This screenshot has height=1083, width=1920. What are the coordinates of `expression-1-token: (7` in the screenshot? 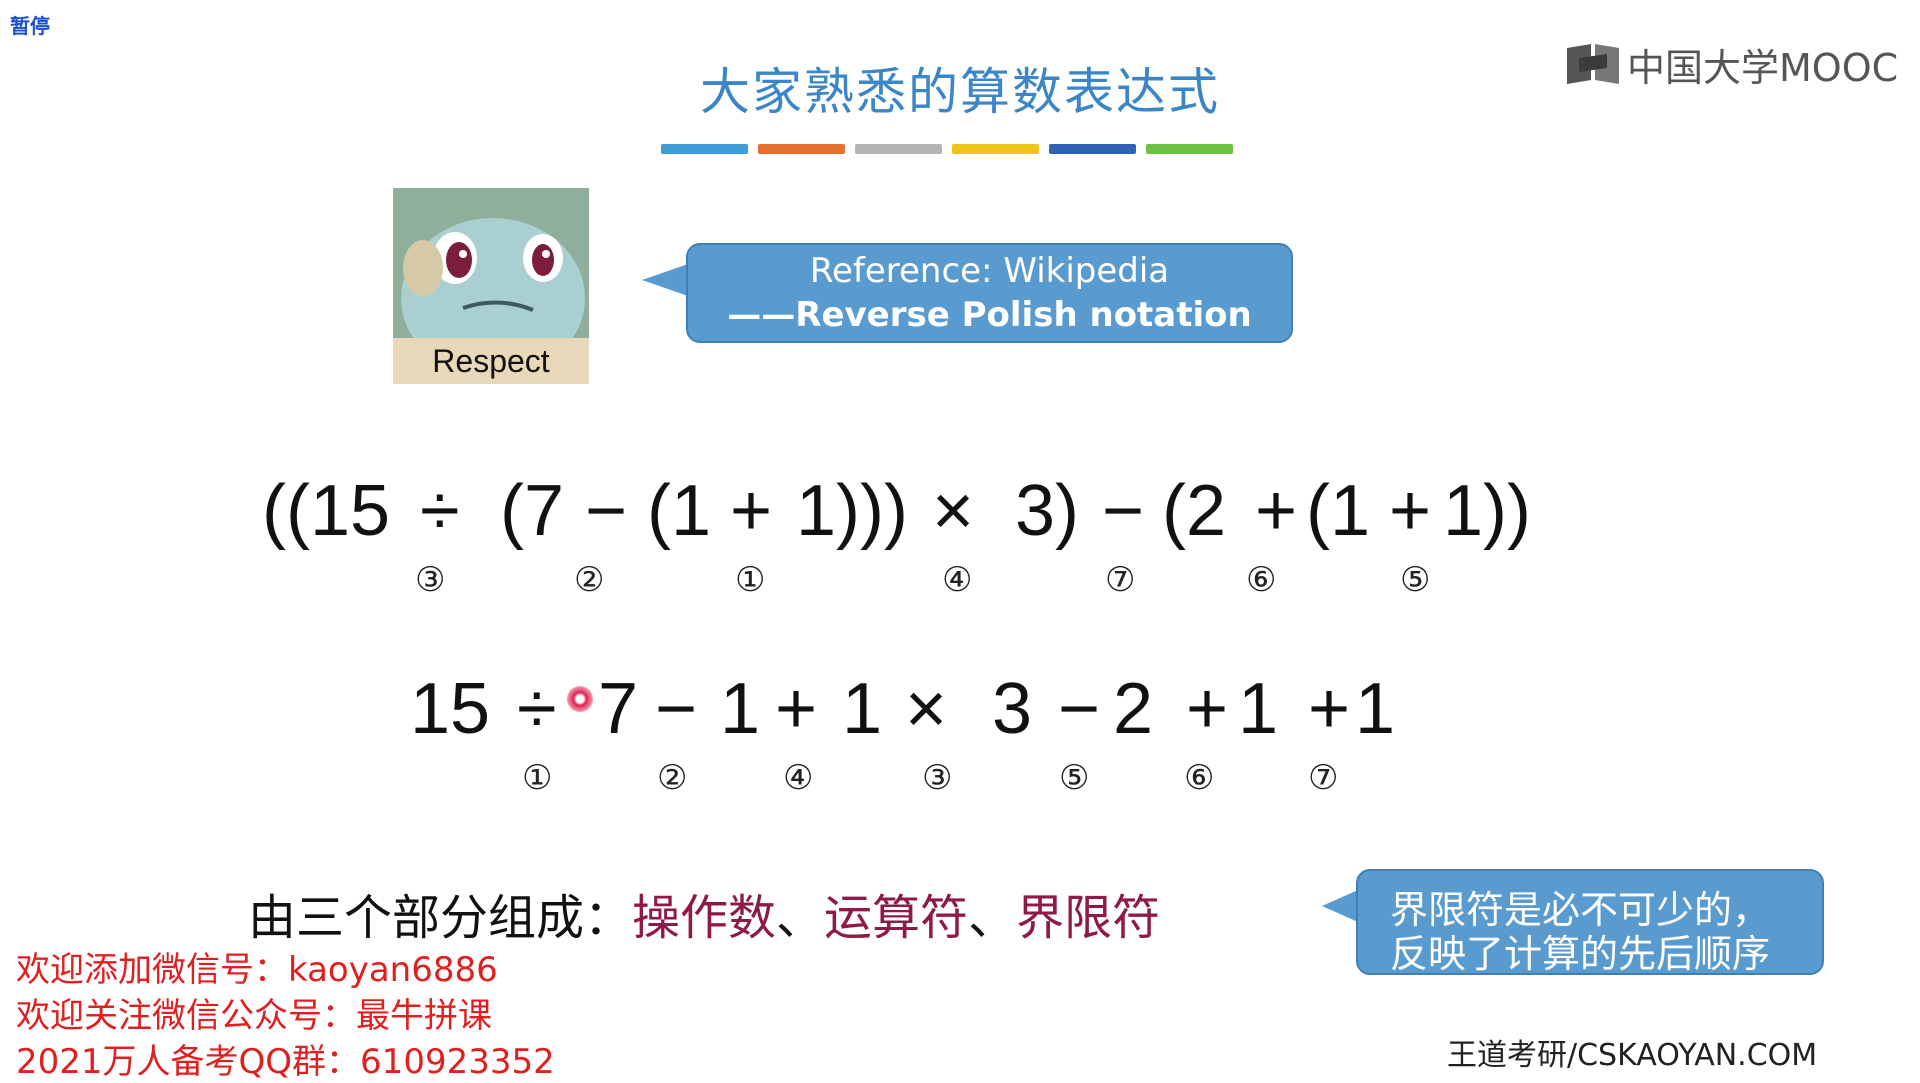 It's located at (532, 511).